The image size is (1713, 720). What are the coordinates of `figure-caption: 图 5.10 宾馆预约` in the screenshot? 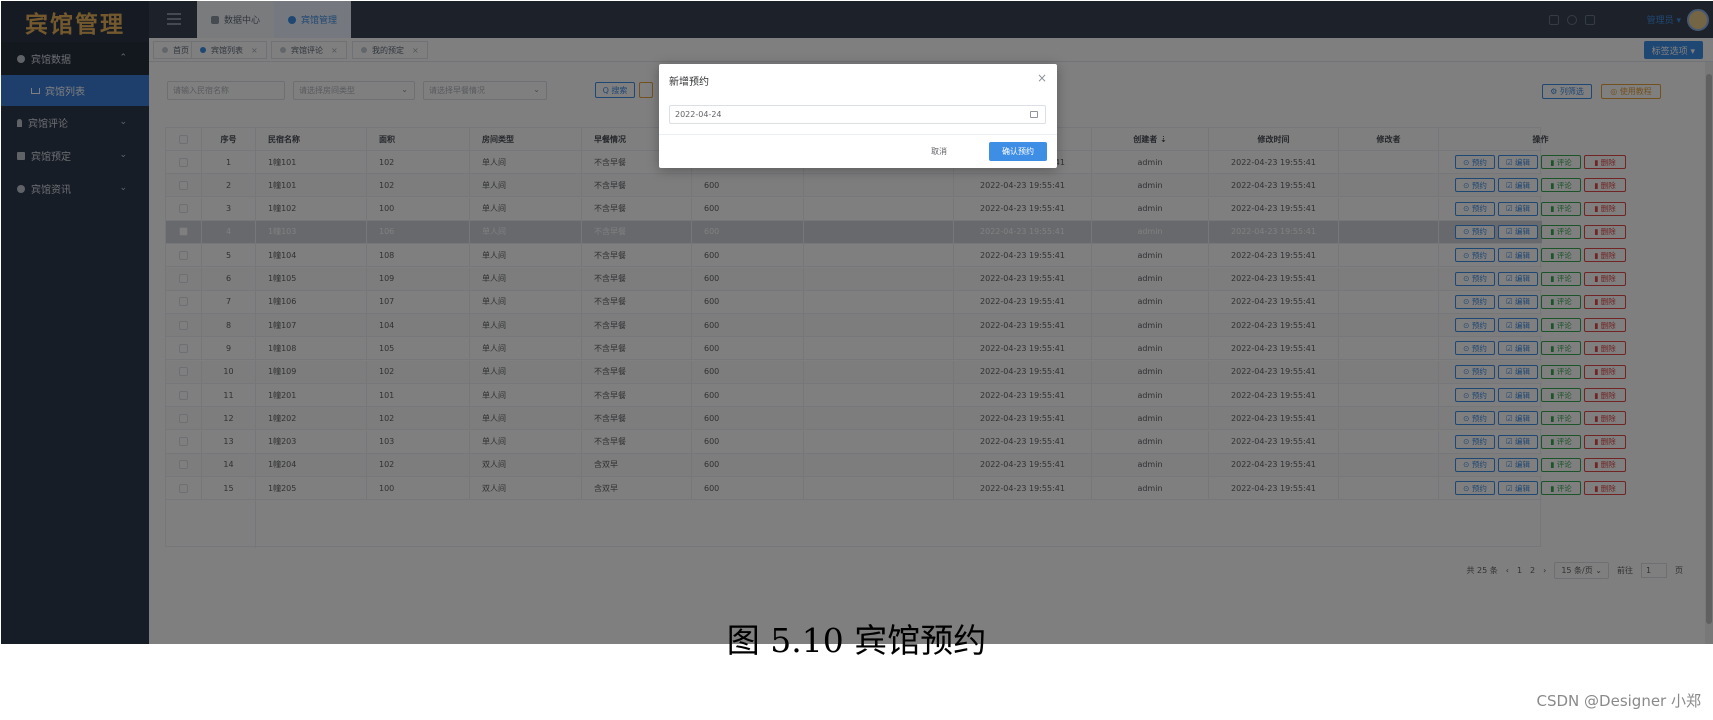 It's located at (856, 640).